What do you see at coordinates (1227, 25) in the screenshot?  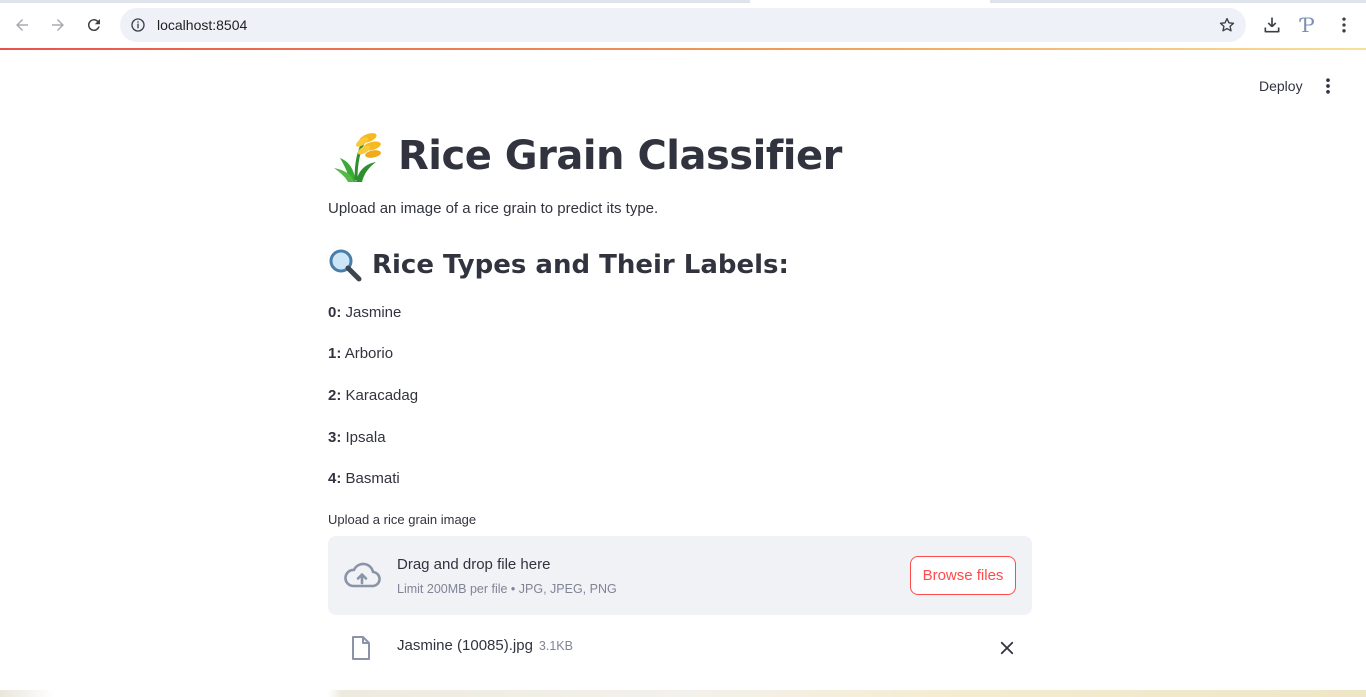 I see `bookmark-star-icon` at bounding box center [1227, 25].